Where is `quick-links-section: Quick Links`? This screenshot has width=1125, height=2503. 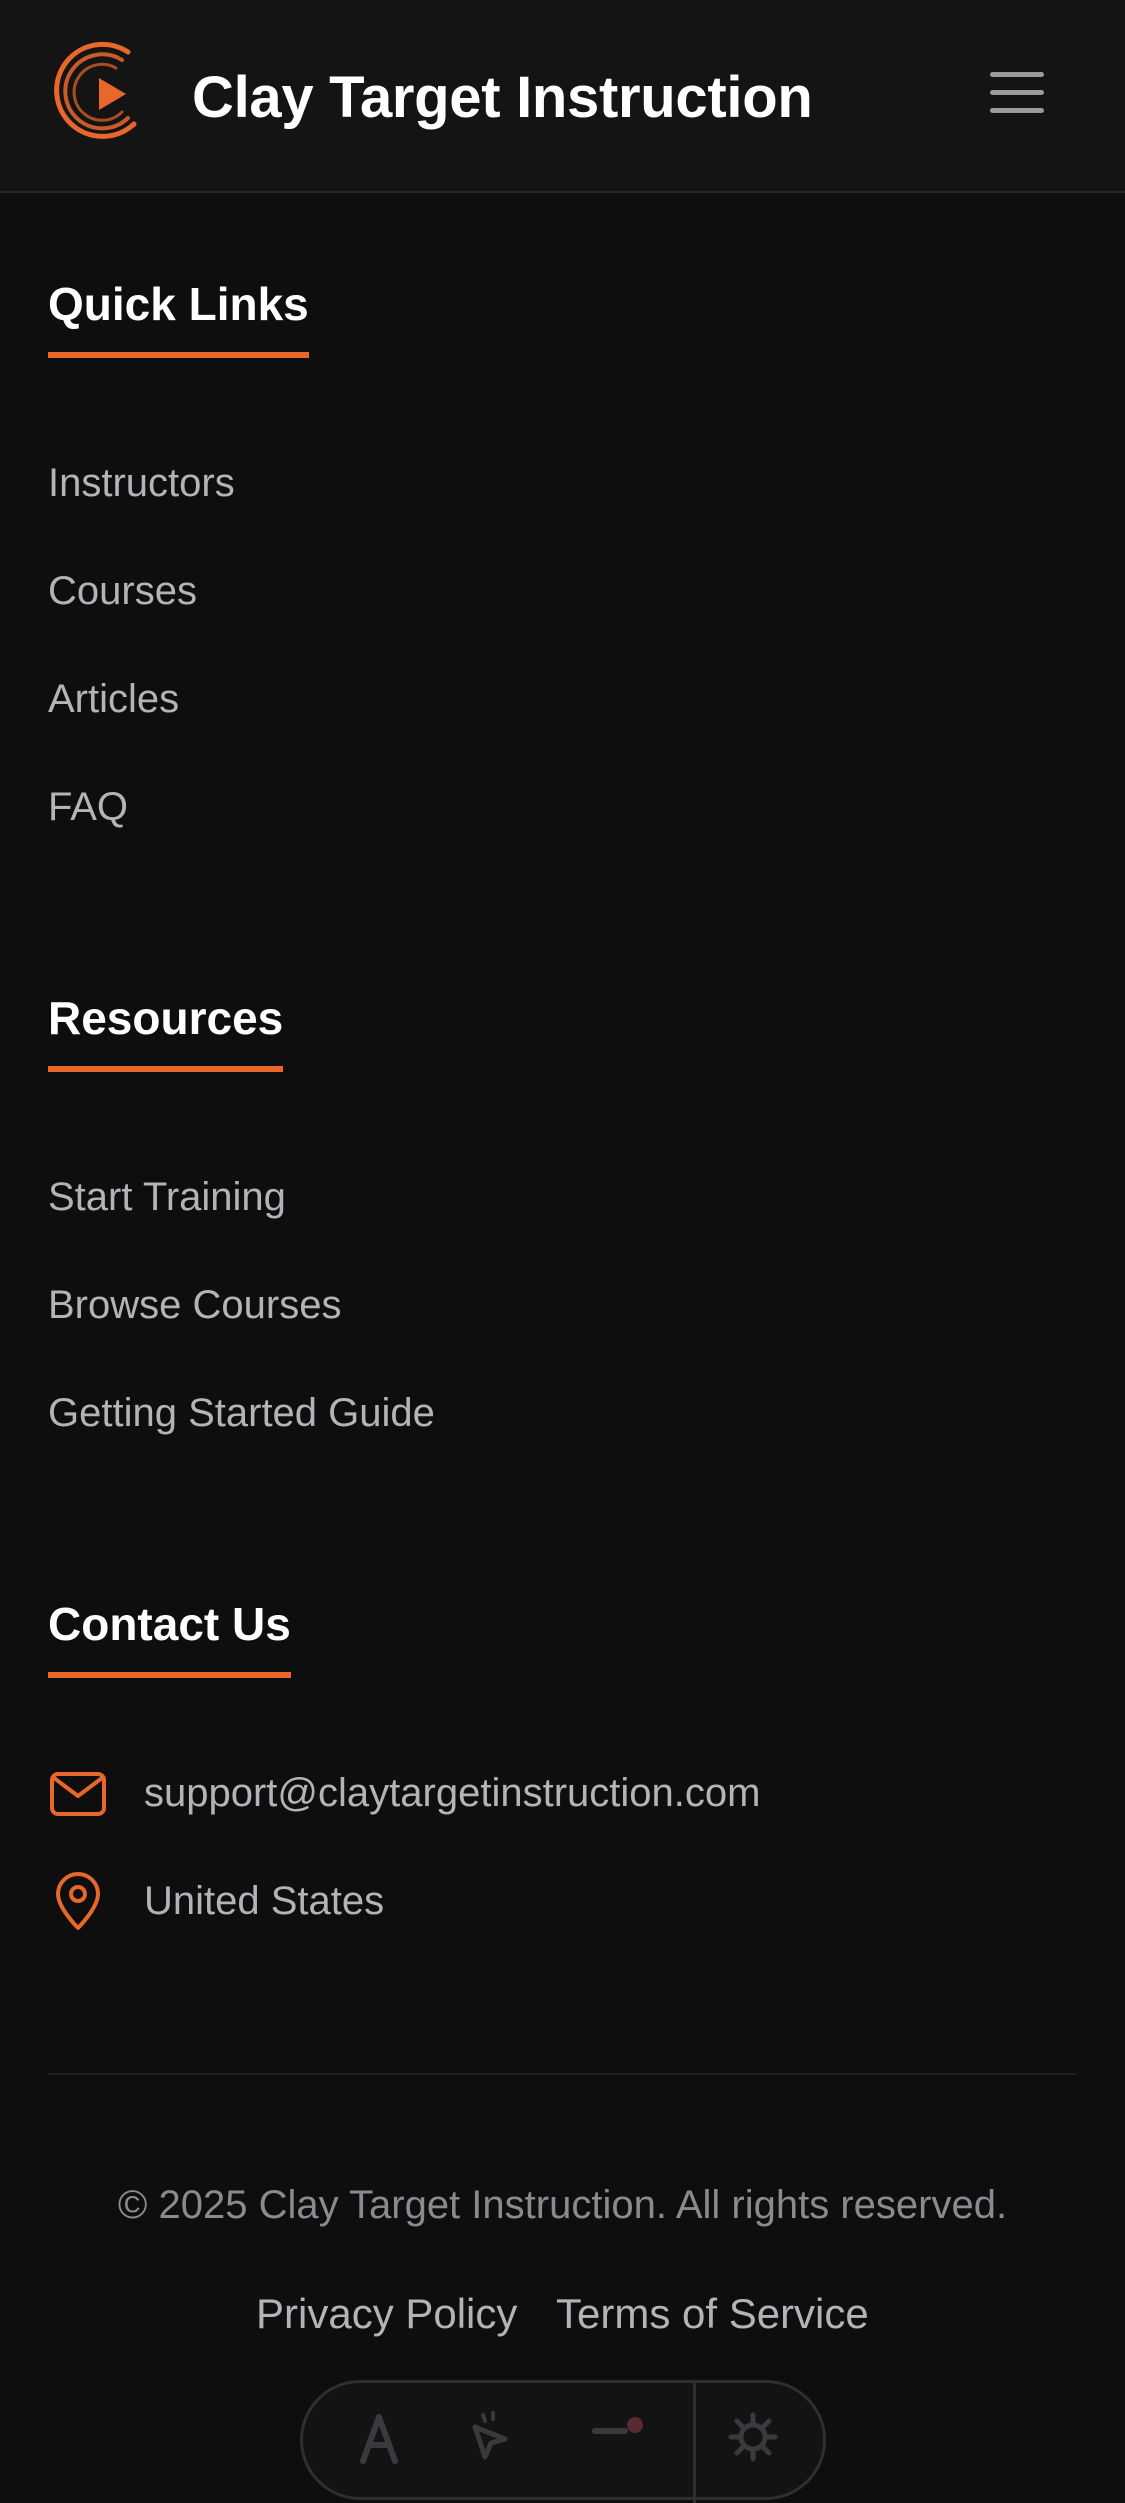
quick-links-section: Quick Links is located at coordinates (178, 317).